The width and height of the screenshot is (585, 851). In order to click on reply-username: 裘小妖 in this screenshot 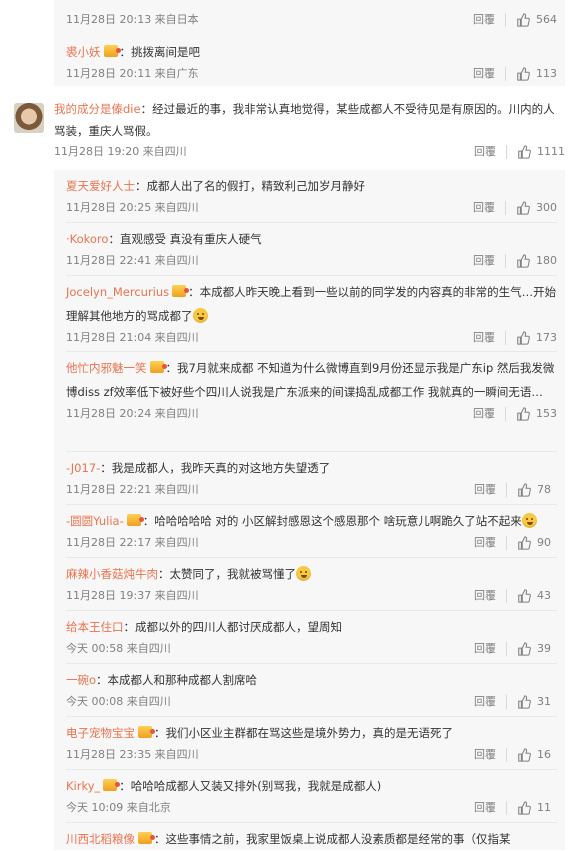, I will do `click(83, 52)`.